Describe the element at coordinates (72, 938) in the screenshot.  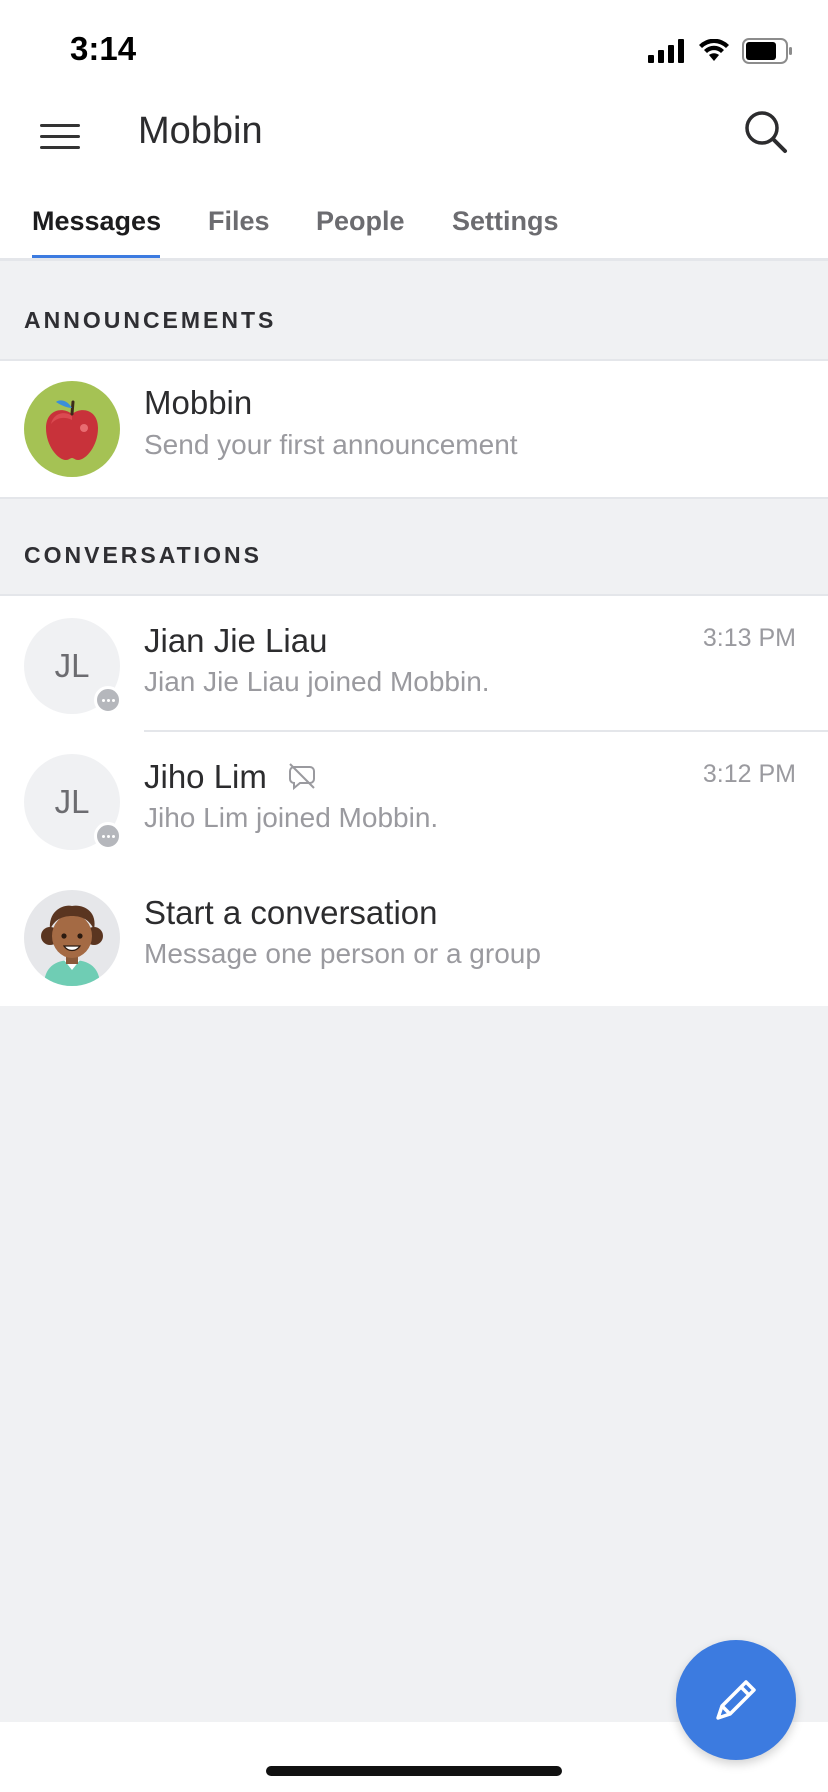
I see `person-avatar-icon` at that location.